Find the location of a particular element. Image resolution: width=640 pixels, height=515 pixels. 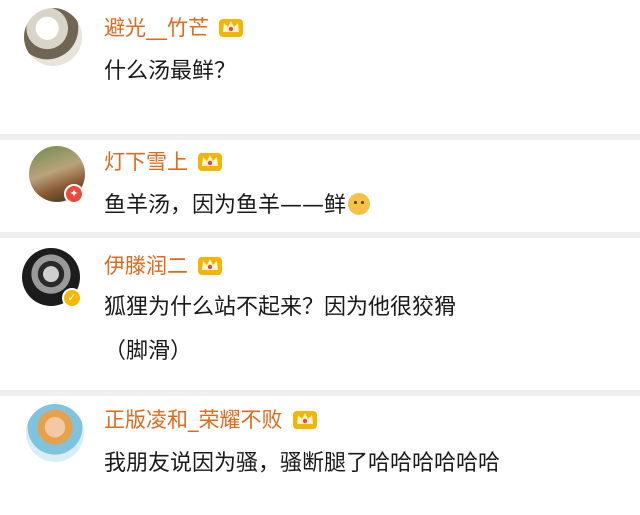

username: 伊滕润二 is located at coordinates (146, 265).